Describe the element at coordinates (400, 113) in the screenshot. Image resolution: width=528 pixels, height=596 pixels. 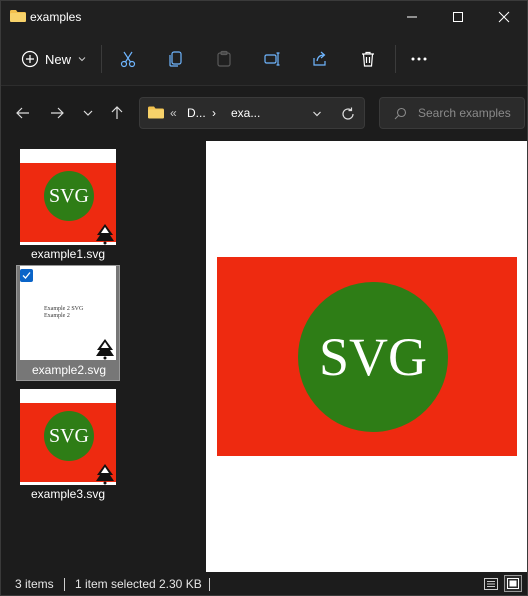
I see `search-icon` at that location.